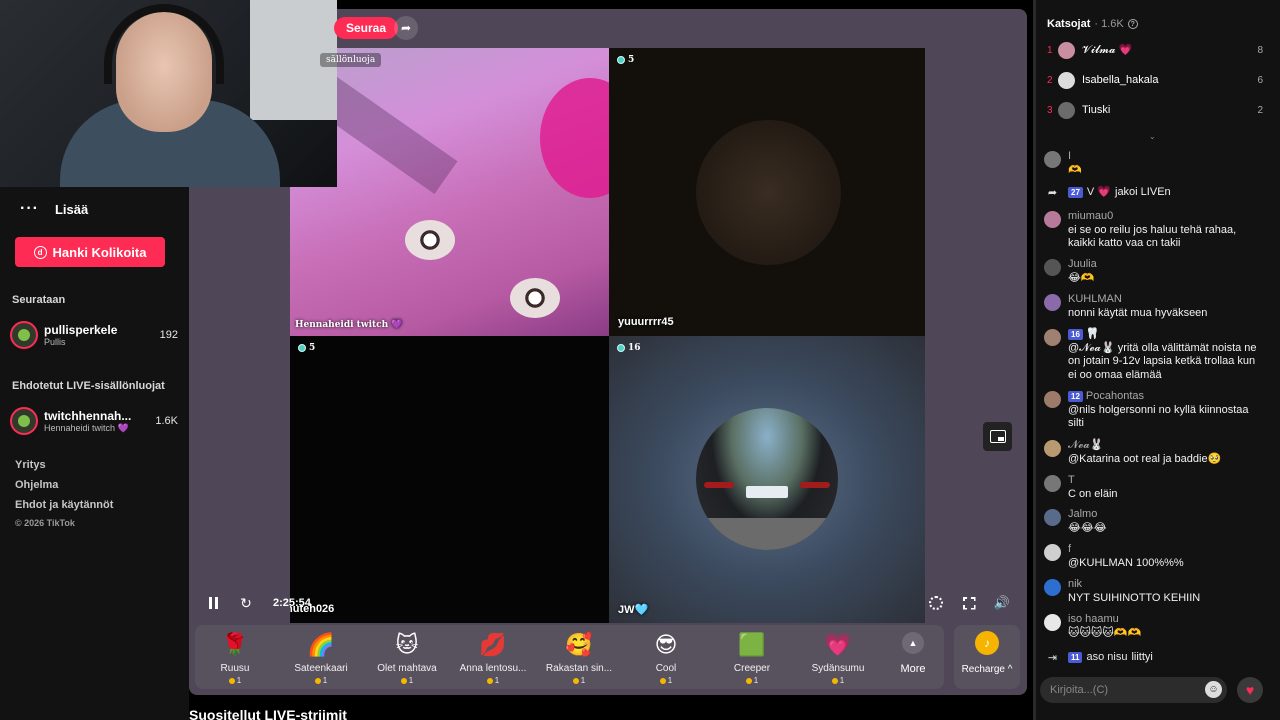  Describe the element at coordinates (493, 657) in the screenshot. I see `gift-item: 💋 Anna lentosu... 1` at that location.